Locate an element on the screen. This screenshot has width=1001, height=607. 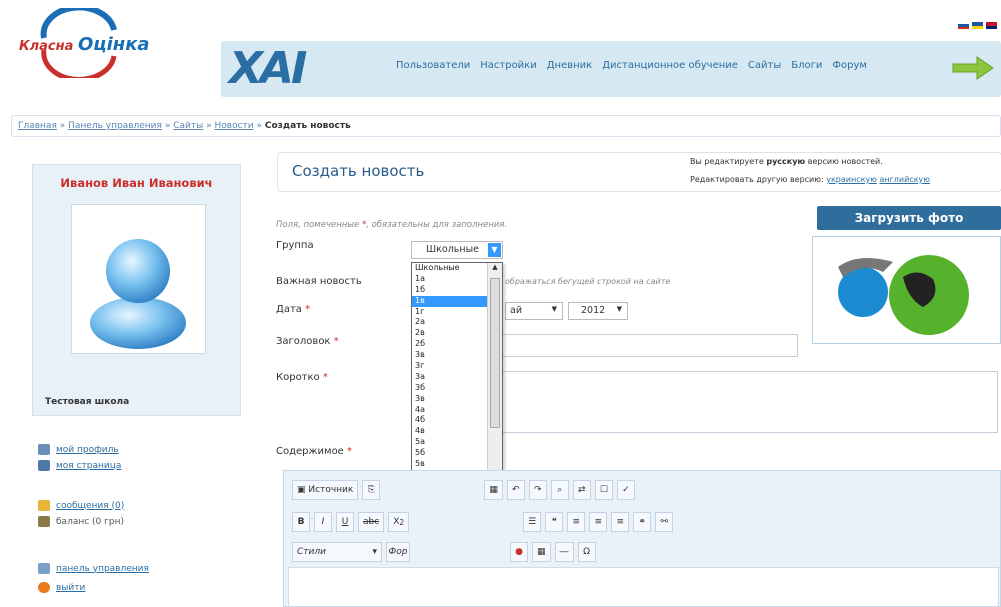
crumb-panel: Панель управления is located at coordinates (115, 126).